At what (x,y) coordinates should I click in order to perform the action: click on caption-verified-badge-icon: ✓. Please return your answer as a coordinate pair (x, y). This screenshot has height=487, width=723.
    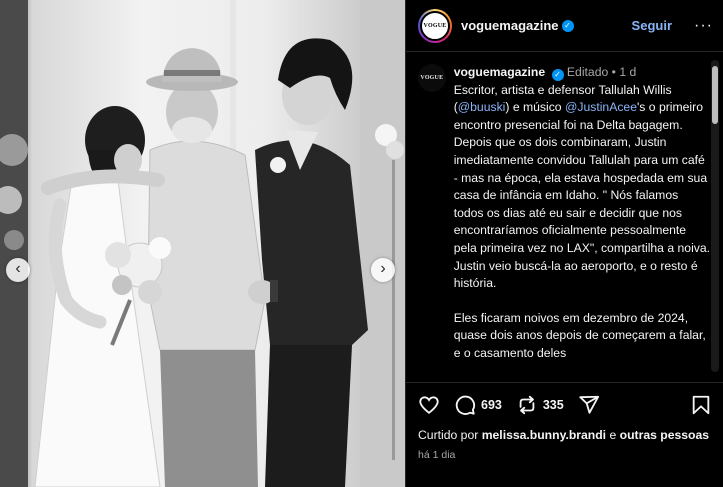
    Looking at the image, I should click on (557, 75).